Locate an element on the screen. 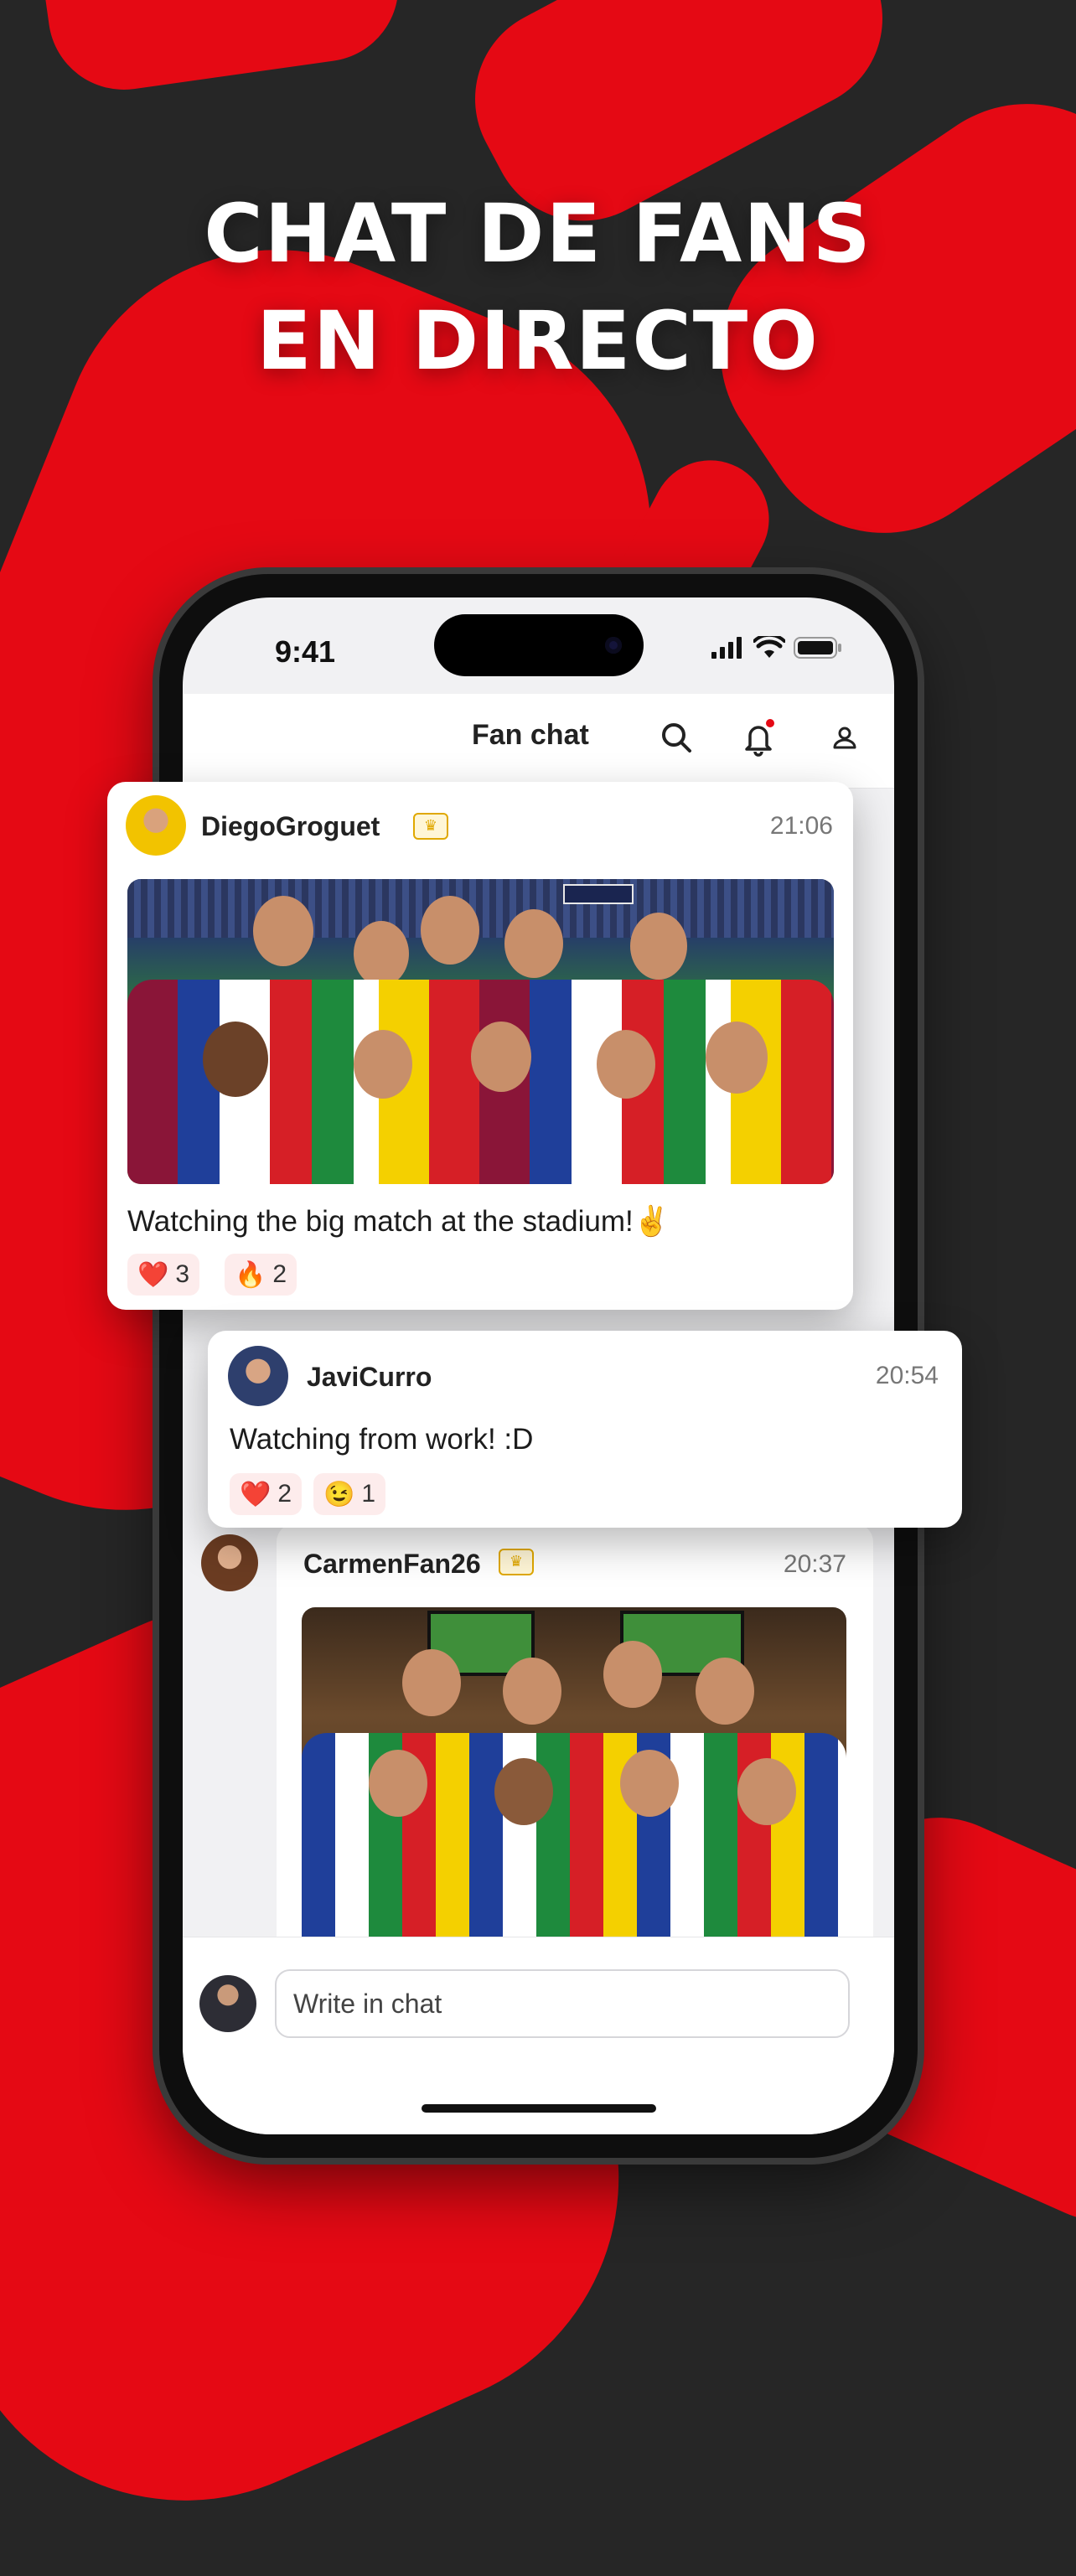 Image resolution: width=1076 pixels, height=2576 pixels. wifi-icon is located at coordinates (769, 647).